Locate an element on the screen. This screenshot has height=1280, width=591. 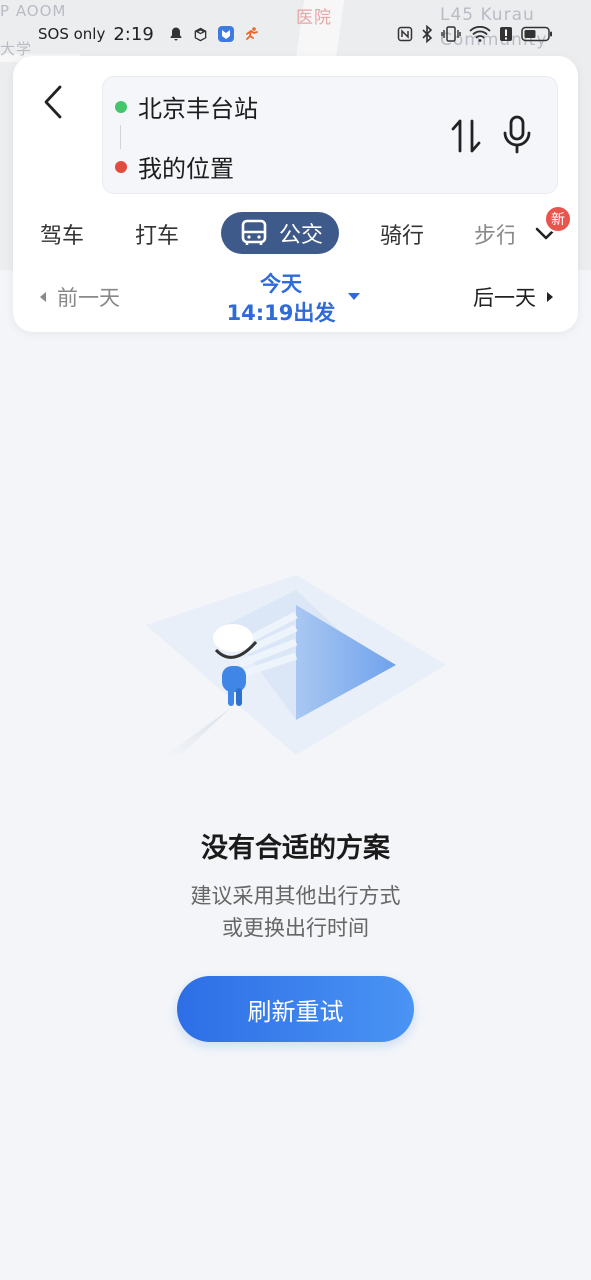
vibrate-icon is located at coordinates (451, 34).